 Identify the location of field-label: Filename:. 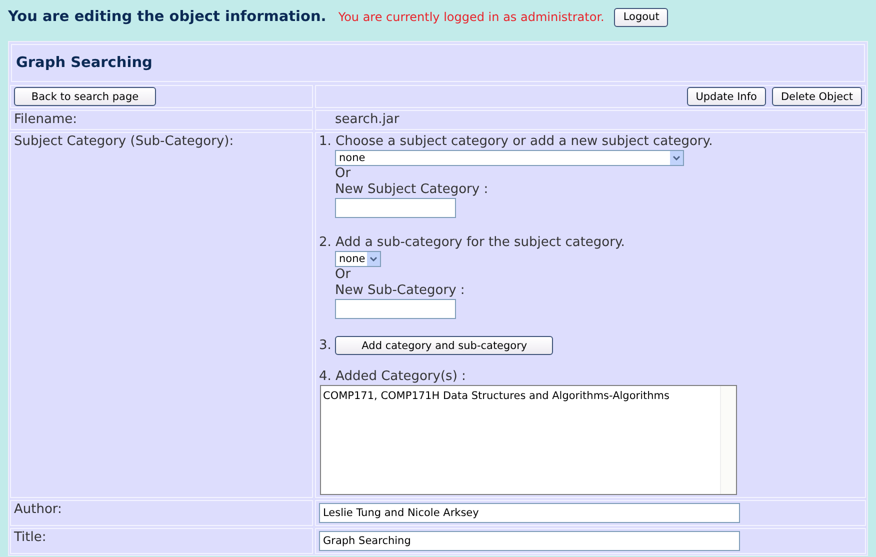
(46, 119).